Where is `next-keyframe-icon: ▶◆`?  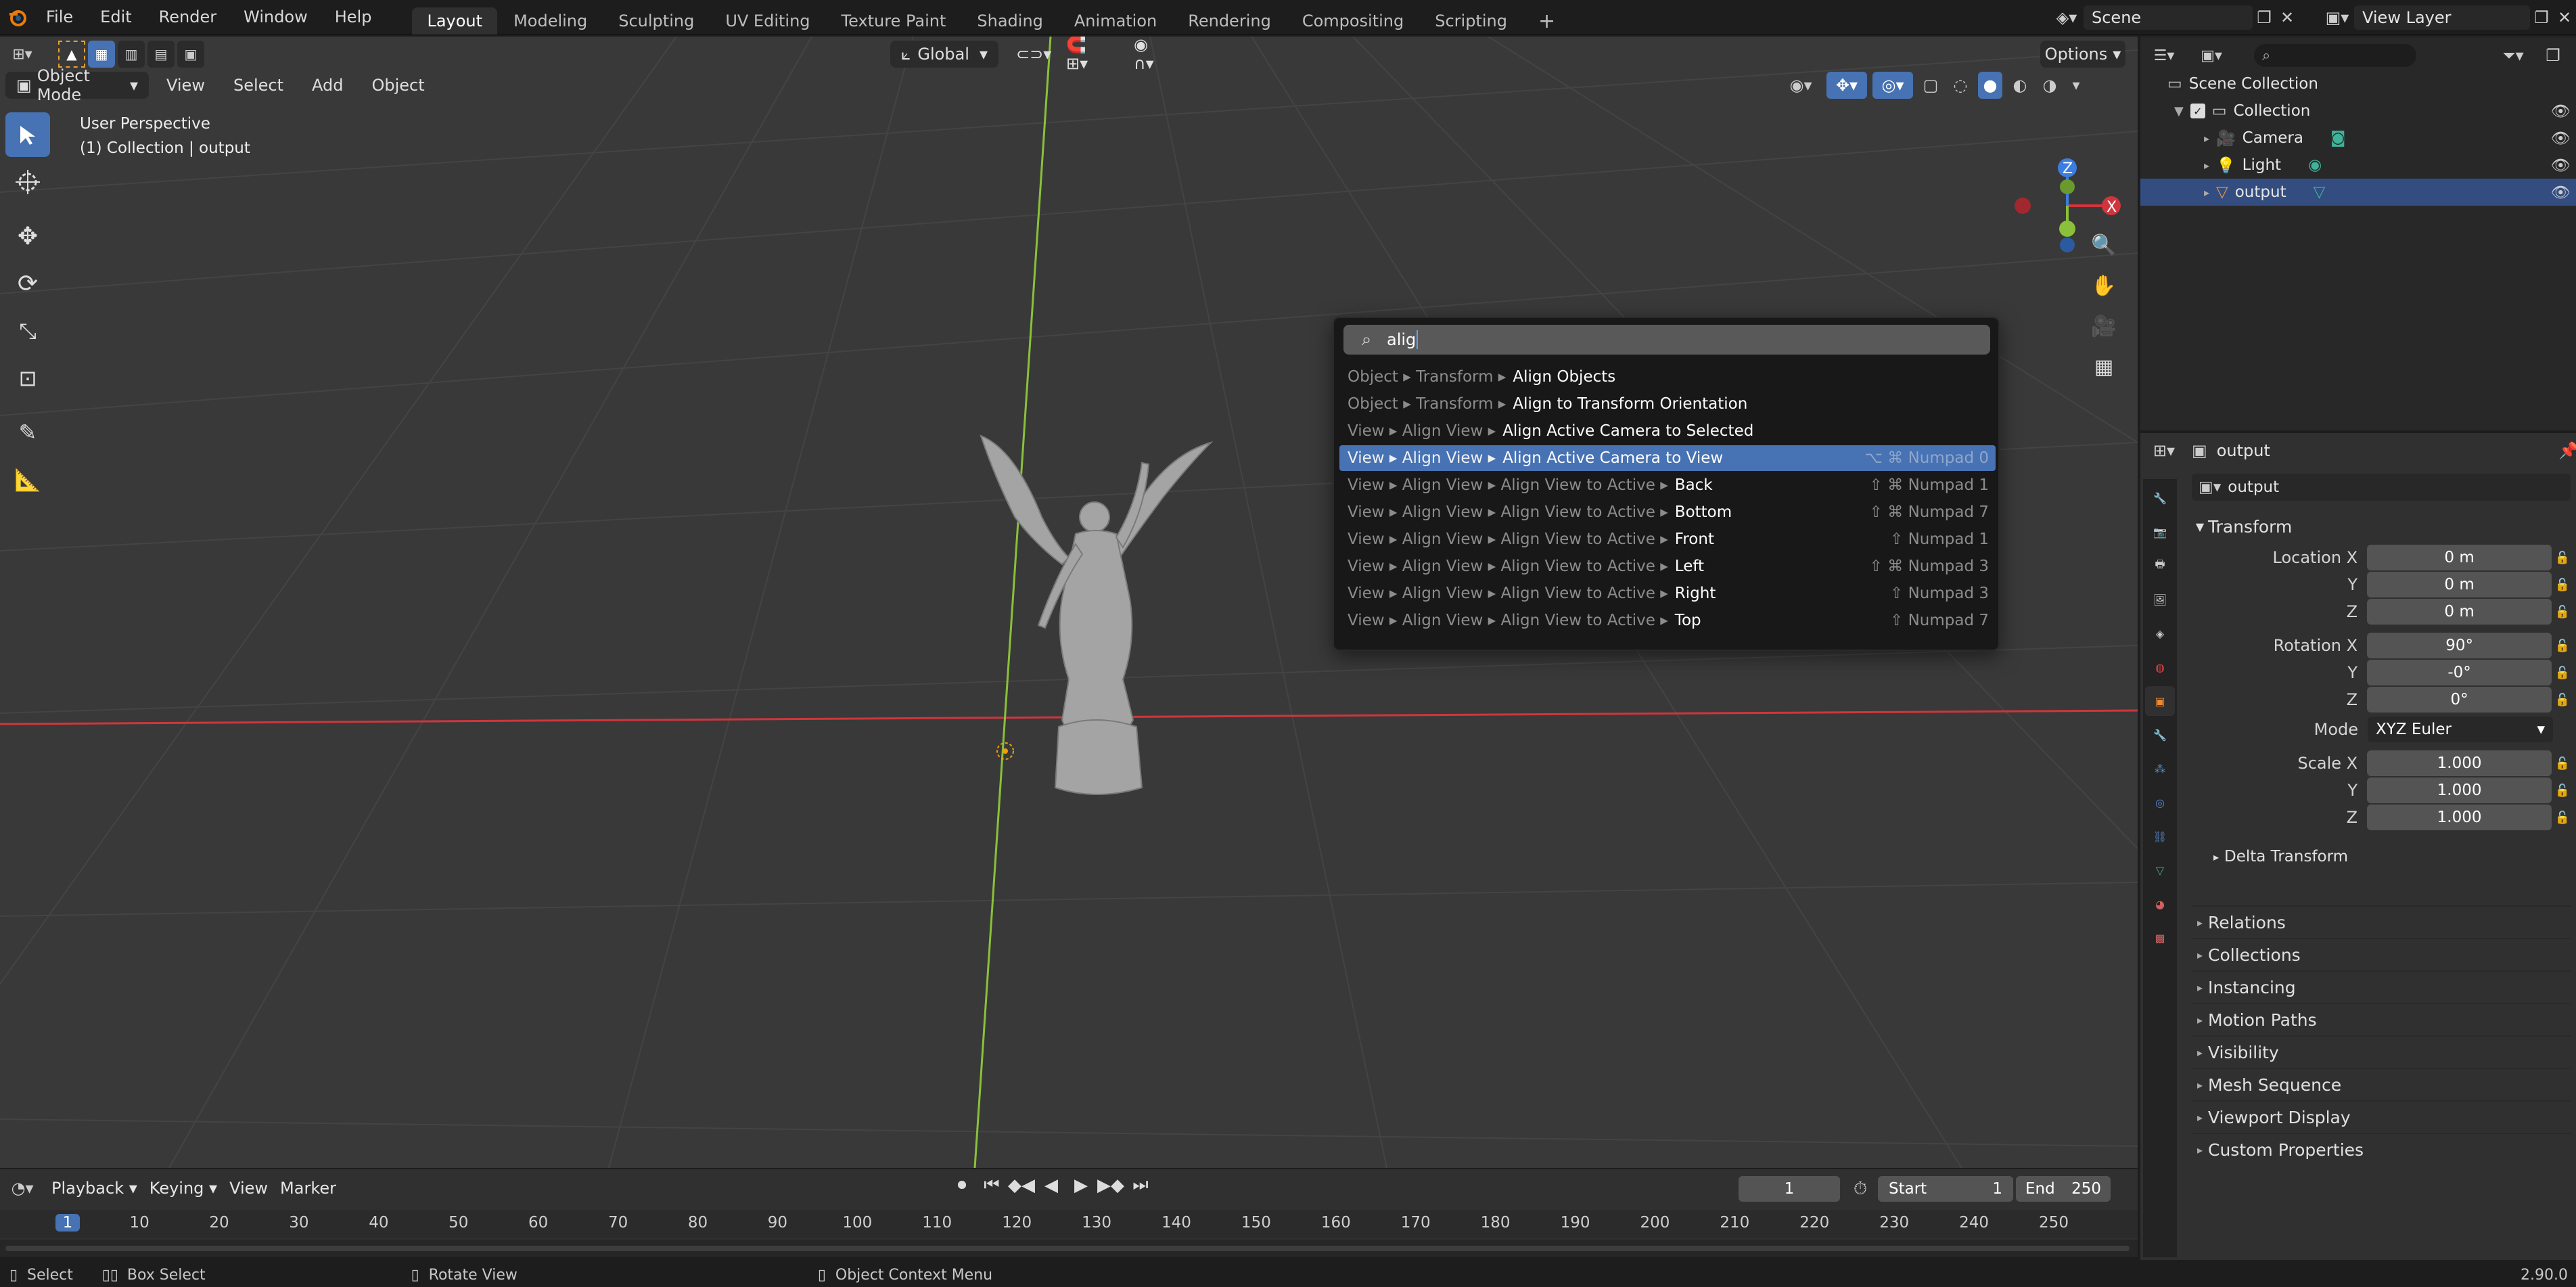
next-keyframe-icon: ▶◆ is located at coordinates (1110, 1185).